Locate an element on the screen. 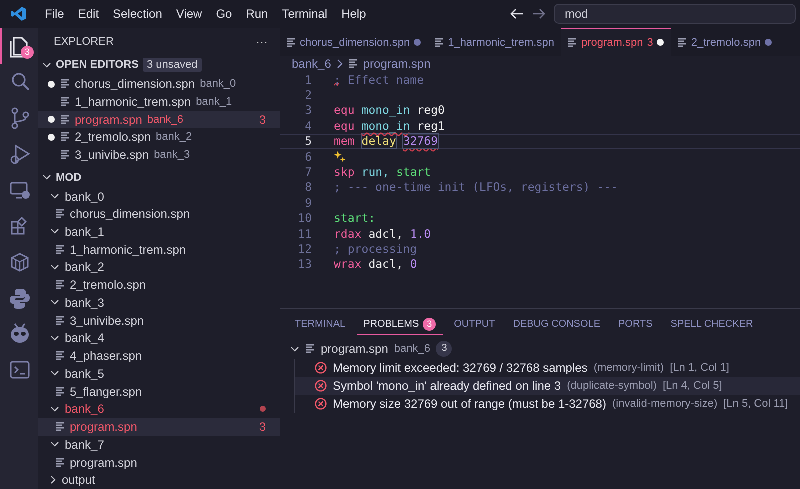  open-editor-item: 1_harmonic_trem.spn bank_1 is located at coordinates (159, 102).